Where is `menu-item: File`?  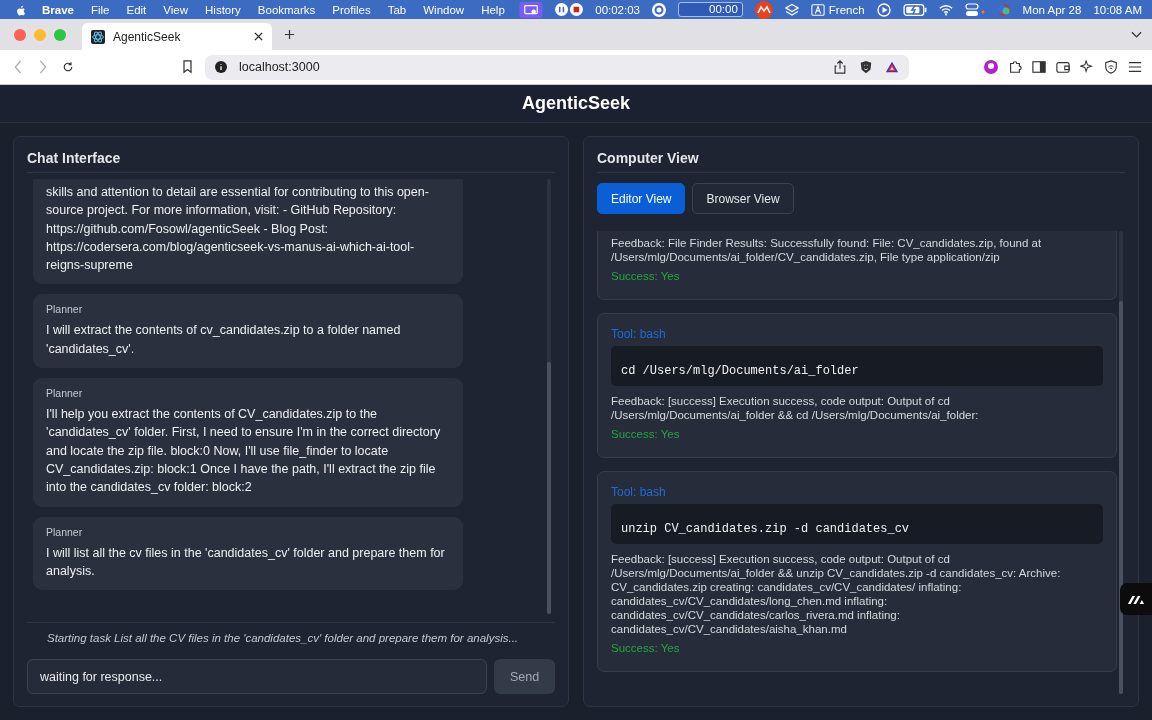 menu-item: File is located at coordinates (100, 9).